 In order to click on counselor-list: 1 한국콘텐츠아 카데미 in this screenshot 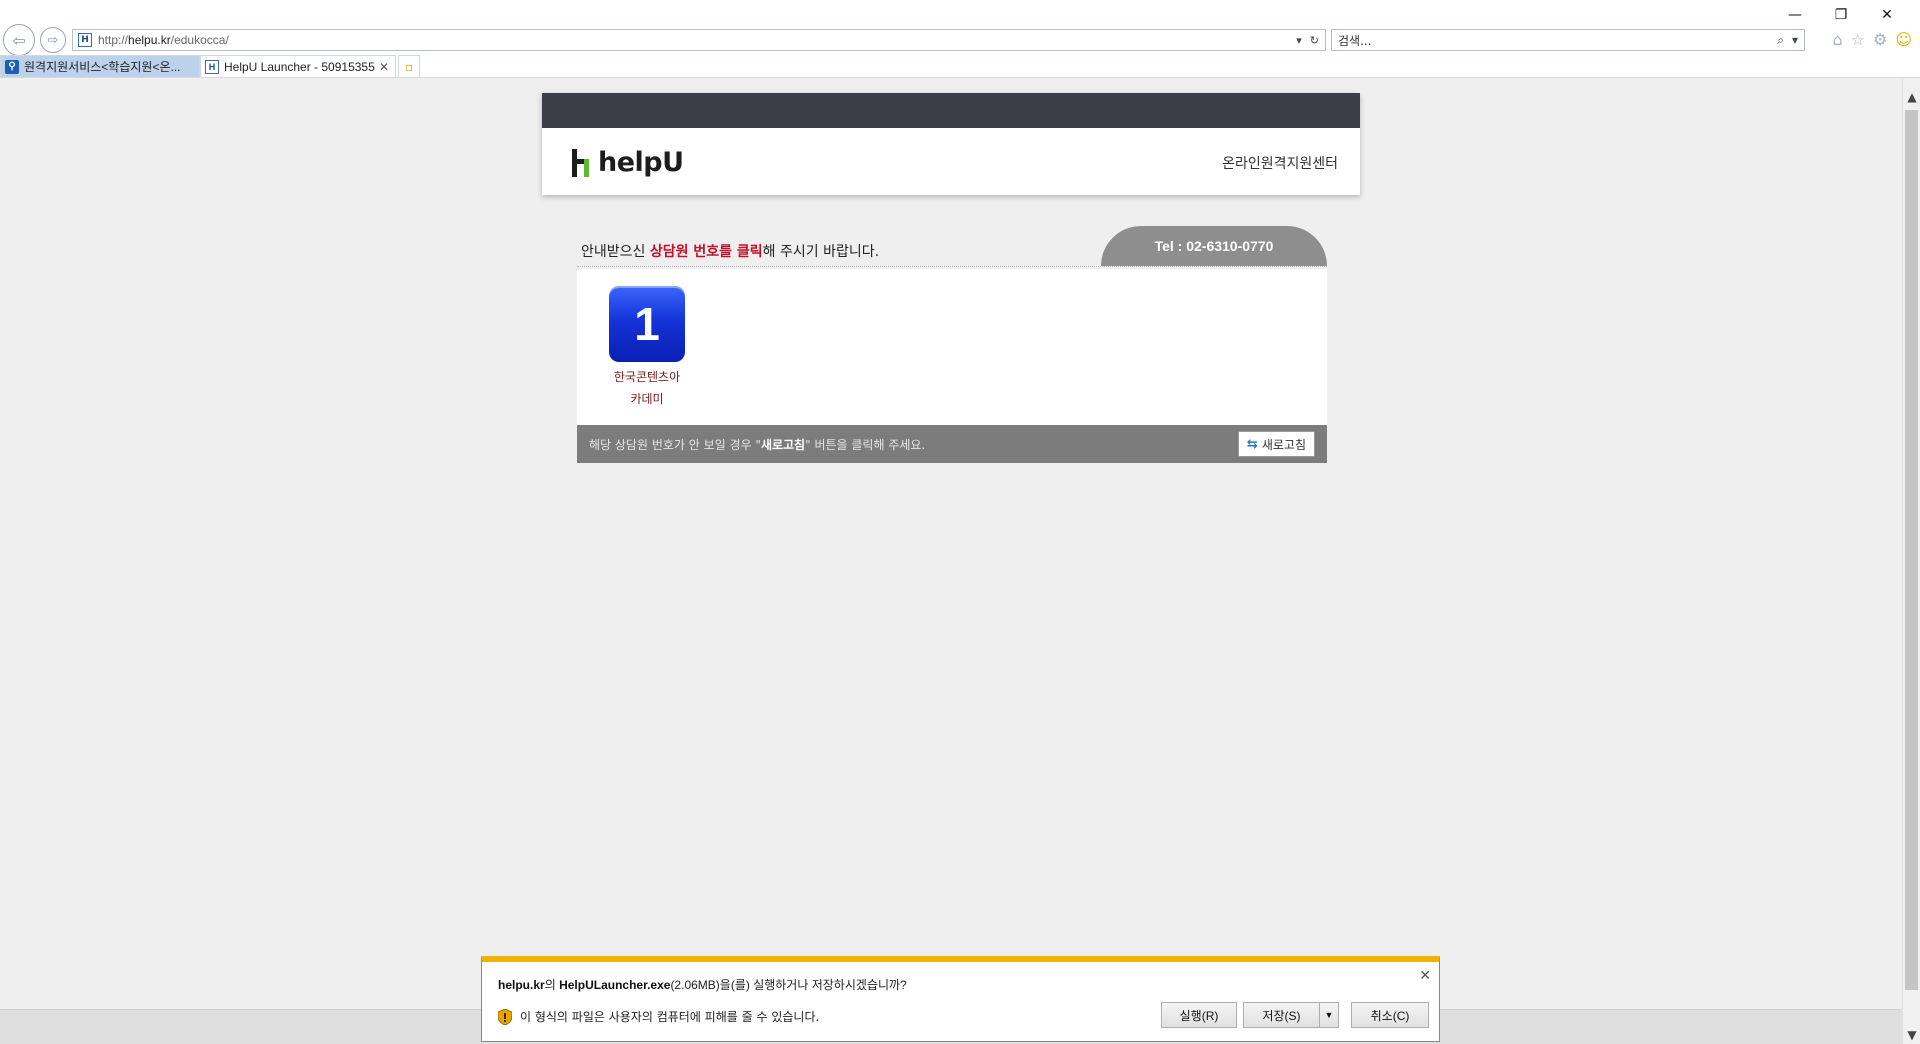, I will do `click(952, 347)`.